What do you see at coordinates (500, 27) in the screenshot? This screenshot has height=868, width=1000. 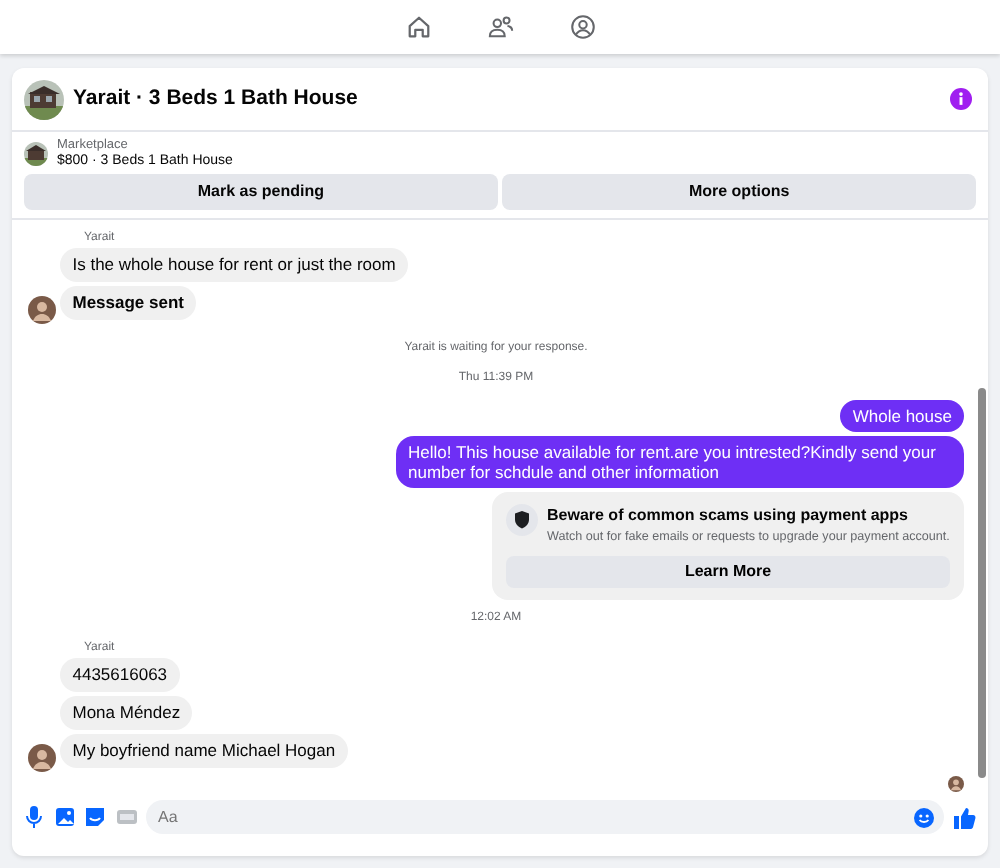 I see `people-icon` at bounding box center [500, 27].